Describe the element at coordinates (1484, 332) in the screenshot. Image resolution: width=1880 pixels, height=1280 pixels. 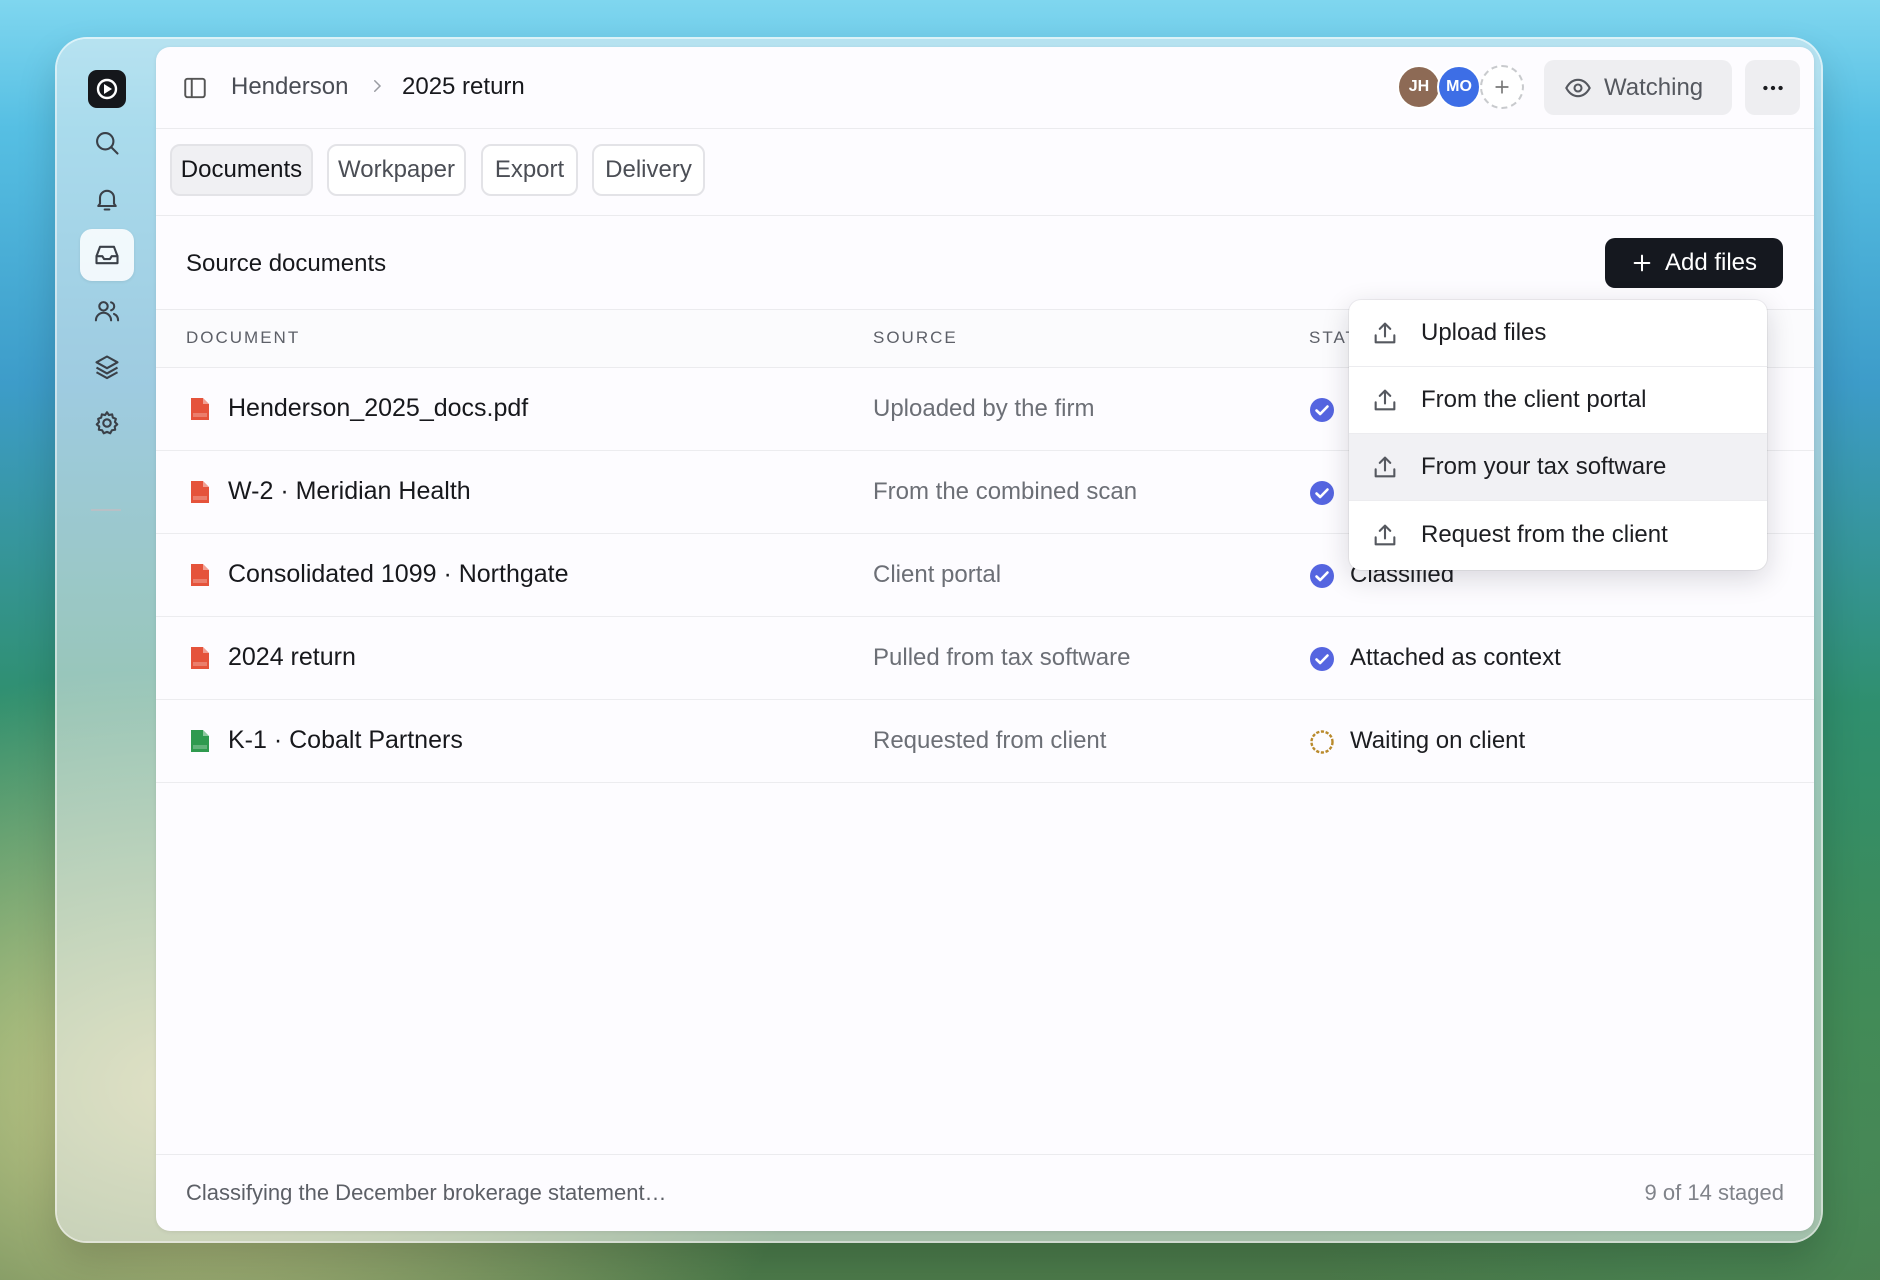
I see `menu-item-label: Upload files` at that location.